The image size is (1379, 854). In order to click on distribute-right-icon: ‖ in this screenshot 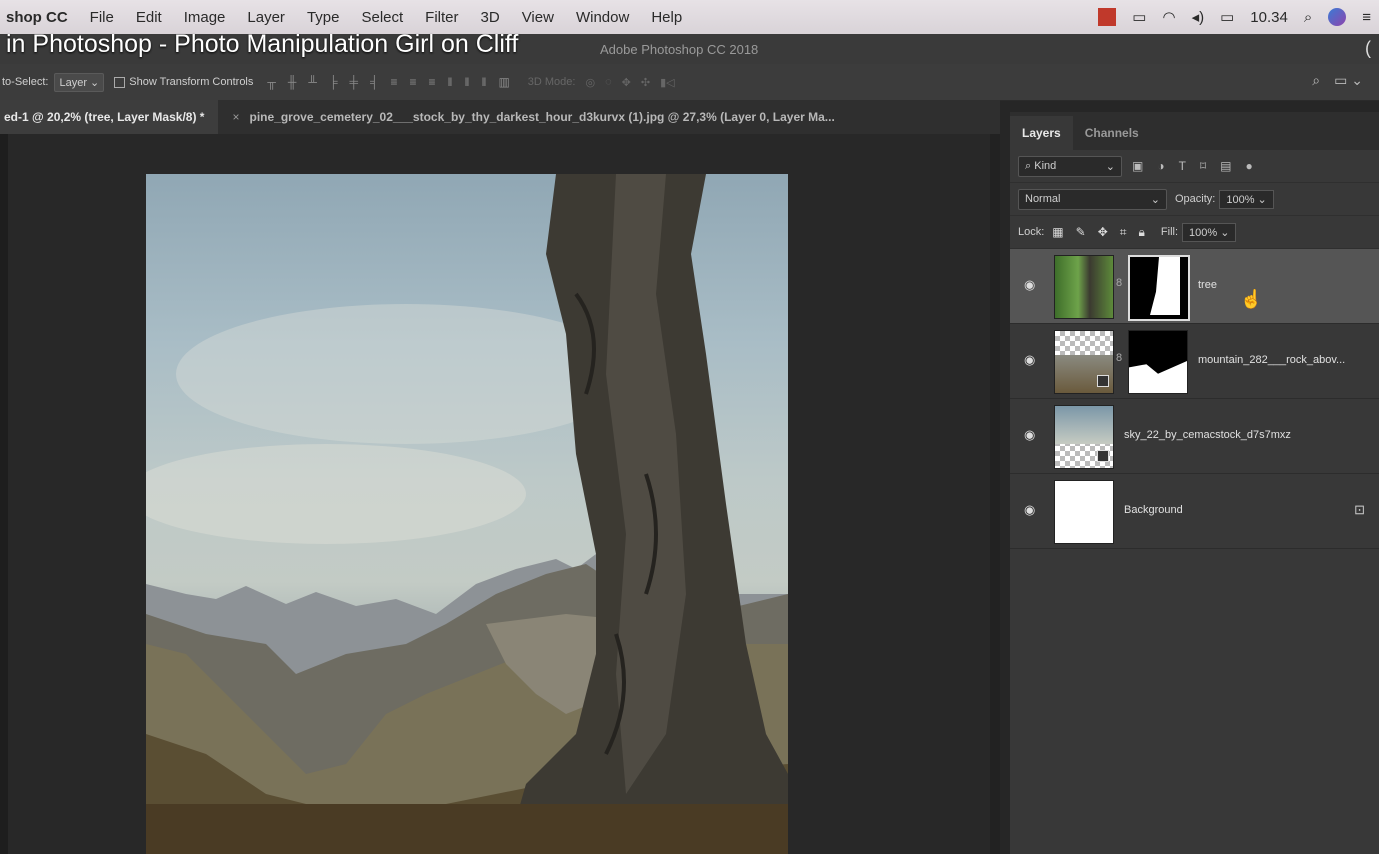, I will do `click(483, 82)`.